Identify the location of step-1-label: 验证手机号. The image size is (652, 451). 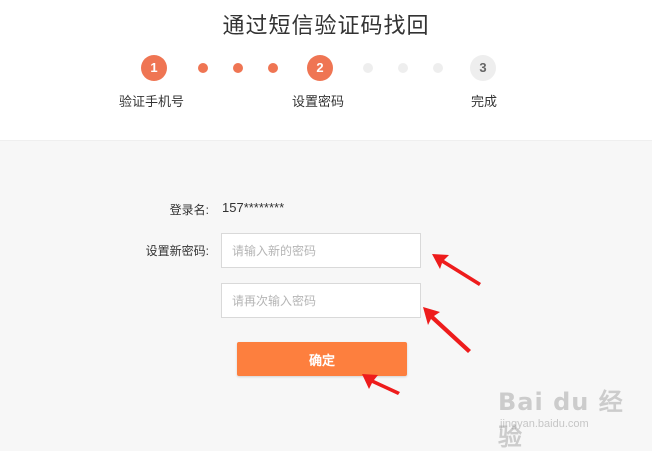
(152, 101).